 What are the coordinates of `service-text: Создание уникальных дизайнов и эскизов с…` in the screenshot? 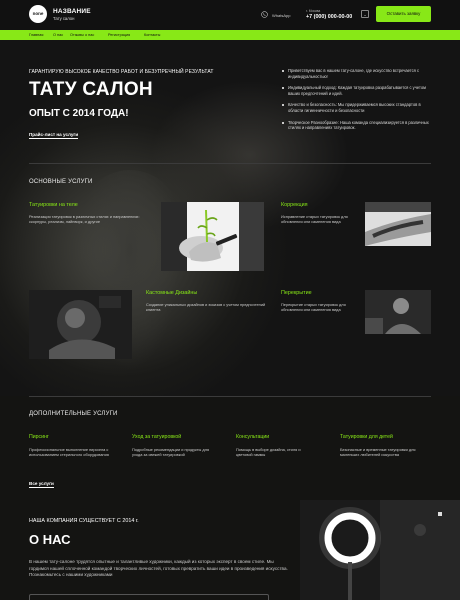 It's located at (206, 307).